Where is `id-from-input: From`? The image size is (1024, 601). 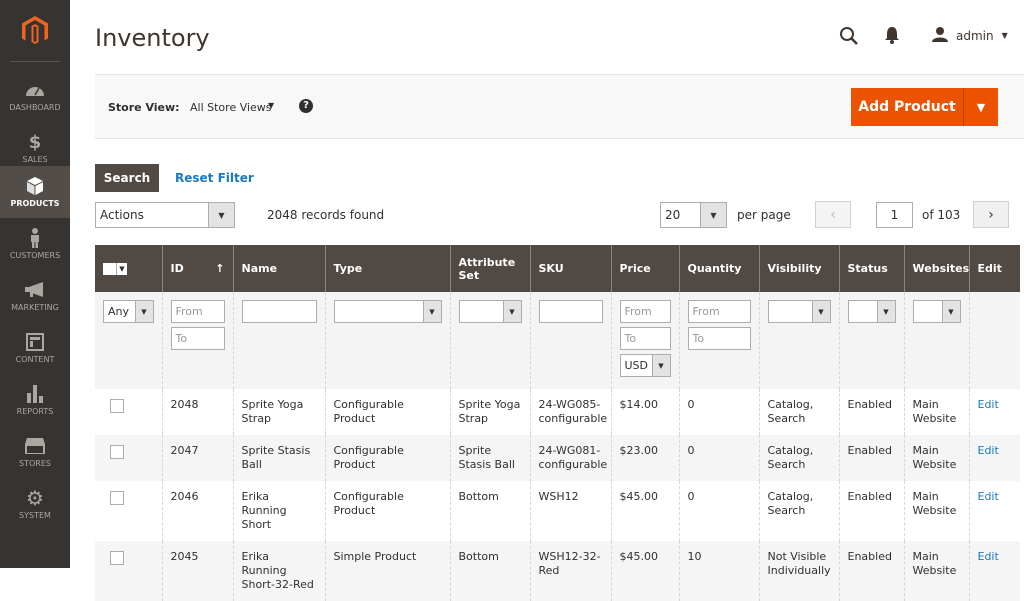
id-from-input: From is located at coordinates (197, 311).